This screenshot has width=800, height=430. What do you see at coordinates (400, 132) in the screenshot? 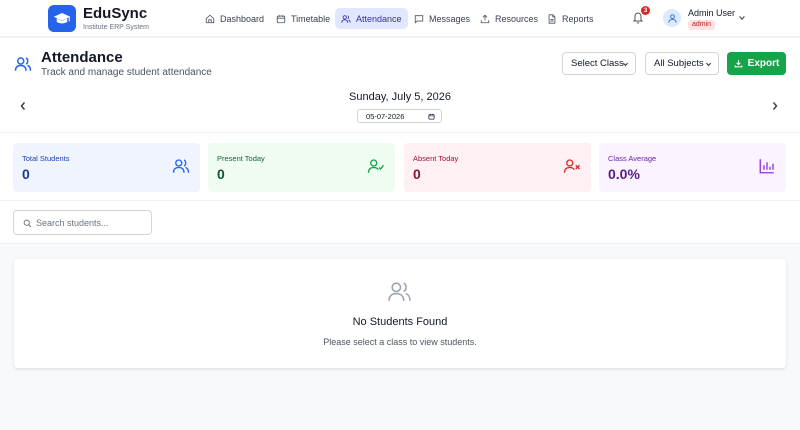
I see `divider` at bounding box center [400, 132].